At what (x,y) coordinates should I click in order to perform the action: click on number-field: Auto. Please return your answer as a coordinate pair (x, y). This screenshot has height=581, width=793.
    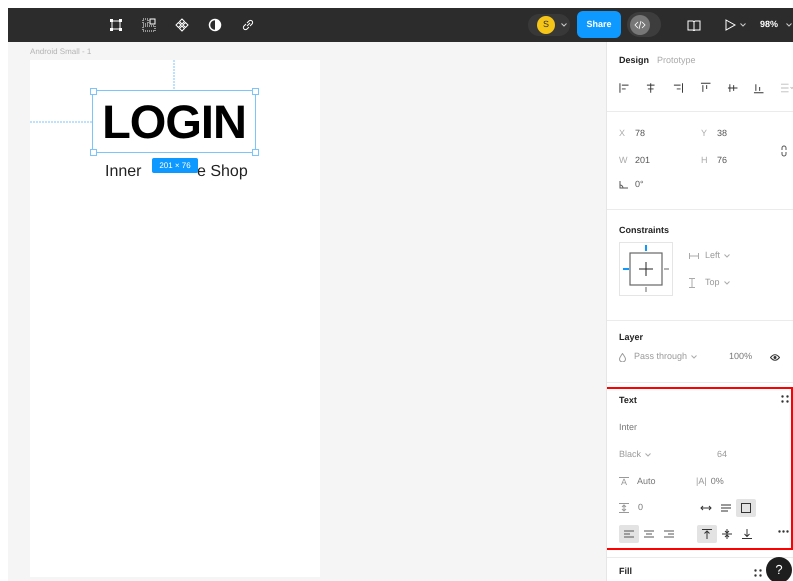
    Looking at the image, I should click on (666, 482).